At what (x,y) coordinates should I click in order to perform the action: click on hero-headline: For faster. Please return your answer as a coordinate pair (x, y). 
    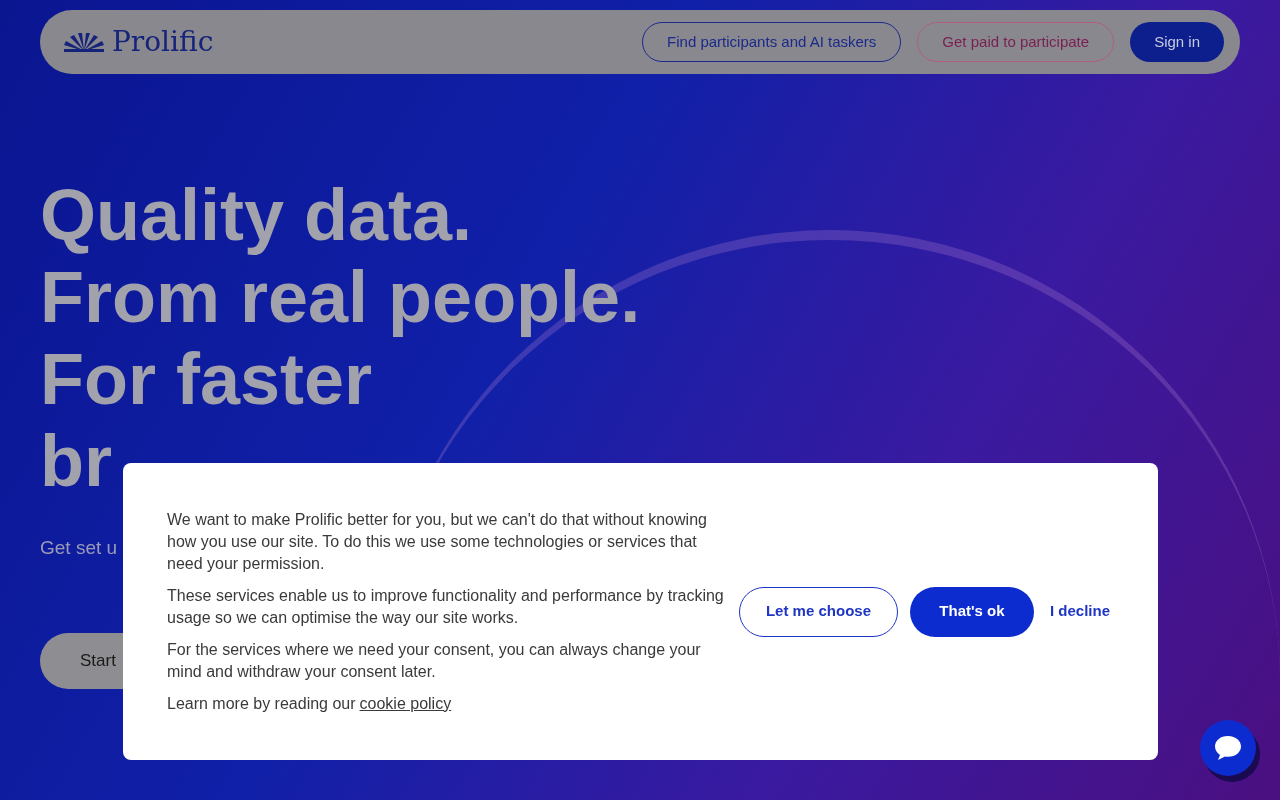
    Looking at the image, I should click on (206, 379).